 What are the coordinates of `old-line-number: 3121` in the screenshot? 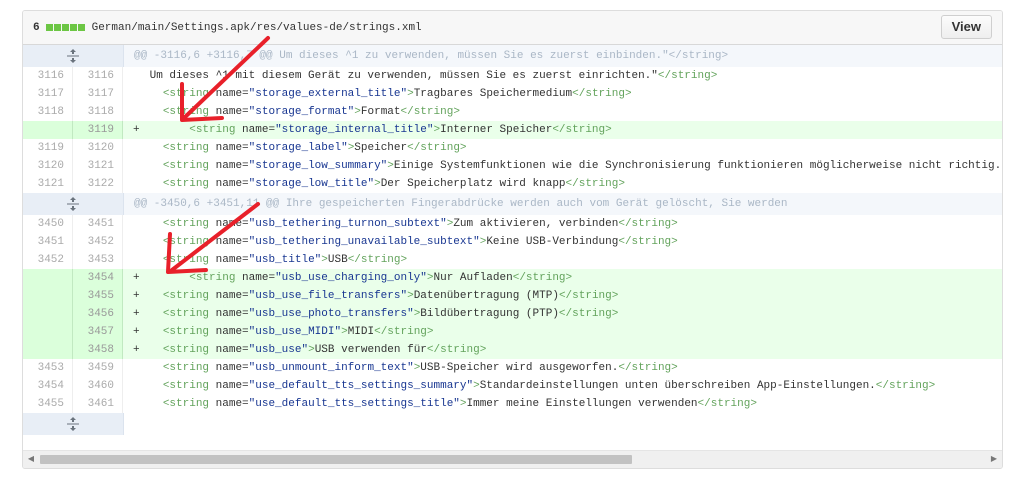 It's located at (48, 184).